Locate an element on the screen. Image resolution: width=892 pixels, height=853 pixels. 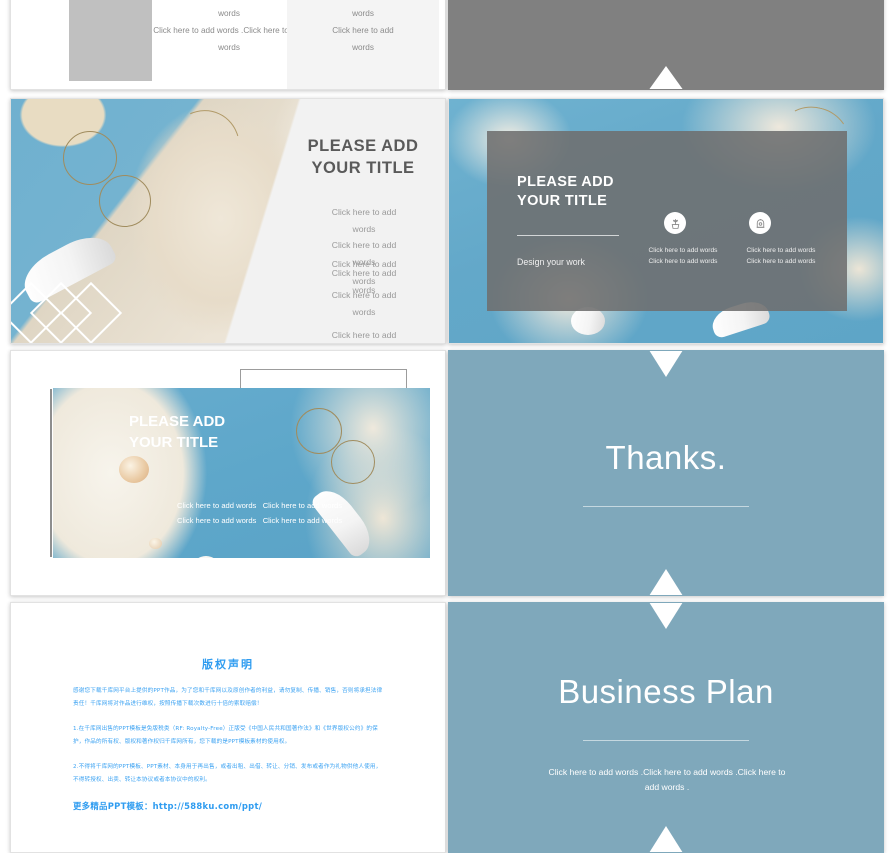
body-text-block-a: Click here to add words is located at coordinates (359, 220).